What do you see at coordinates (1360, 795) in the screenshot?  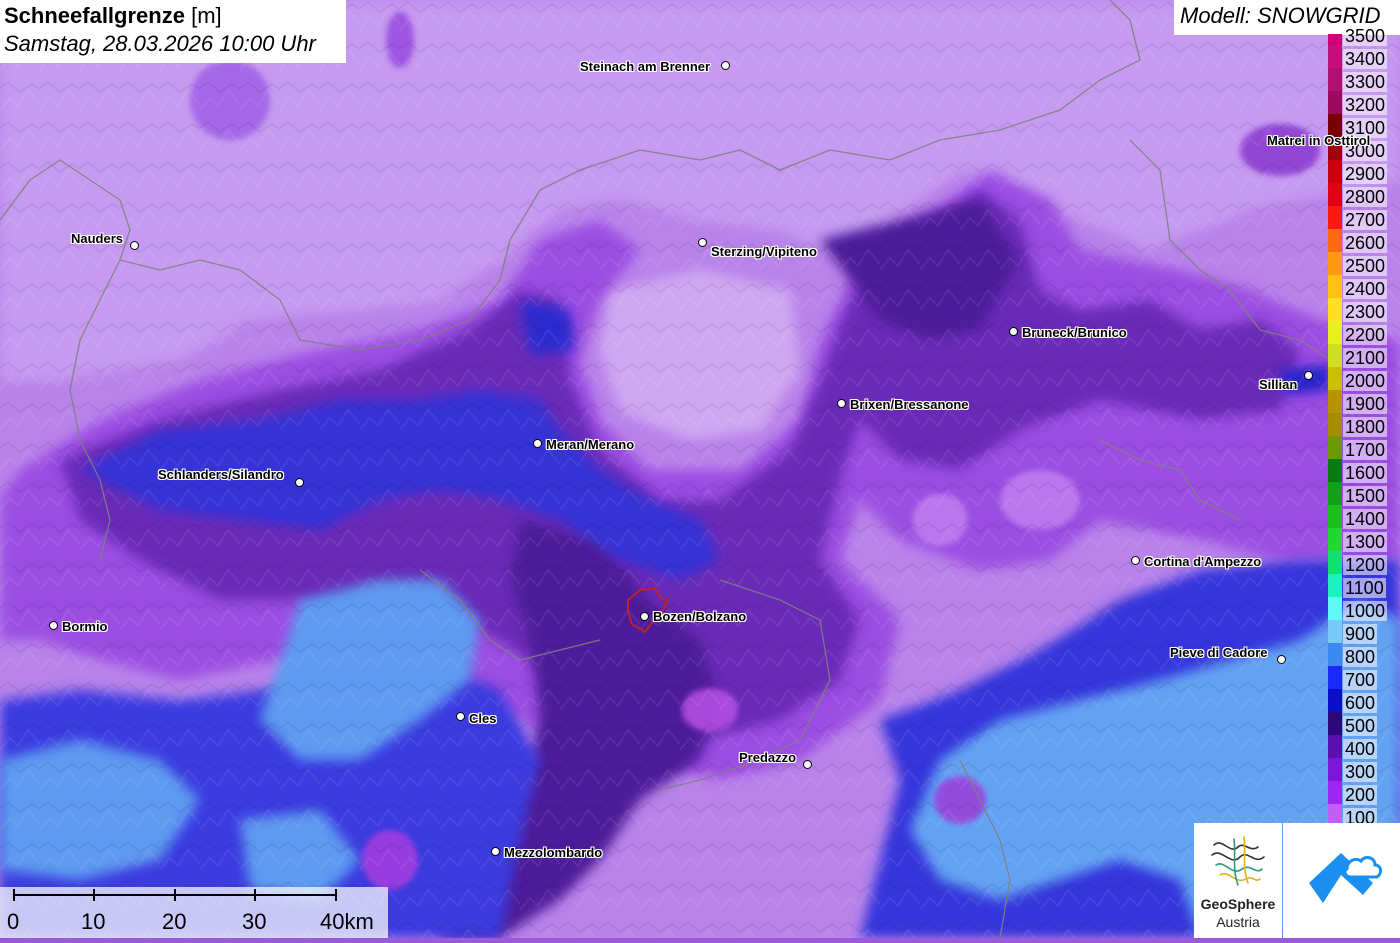 I see `legend-label: 200` at bounding box center [1360, 795].